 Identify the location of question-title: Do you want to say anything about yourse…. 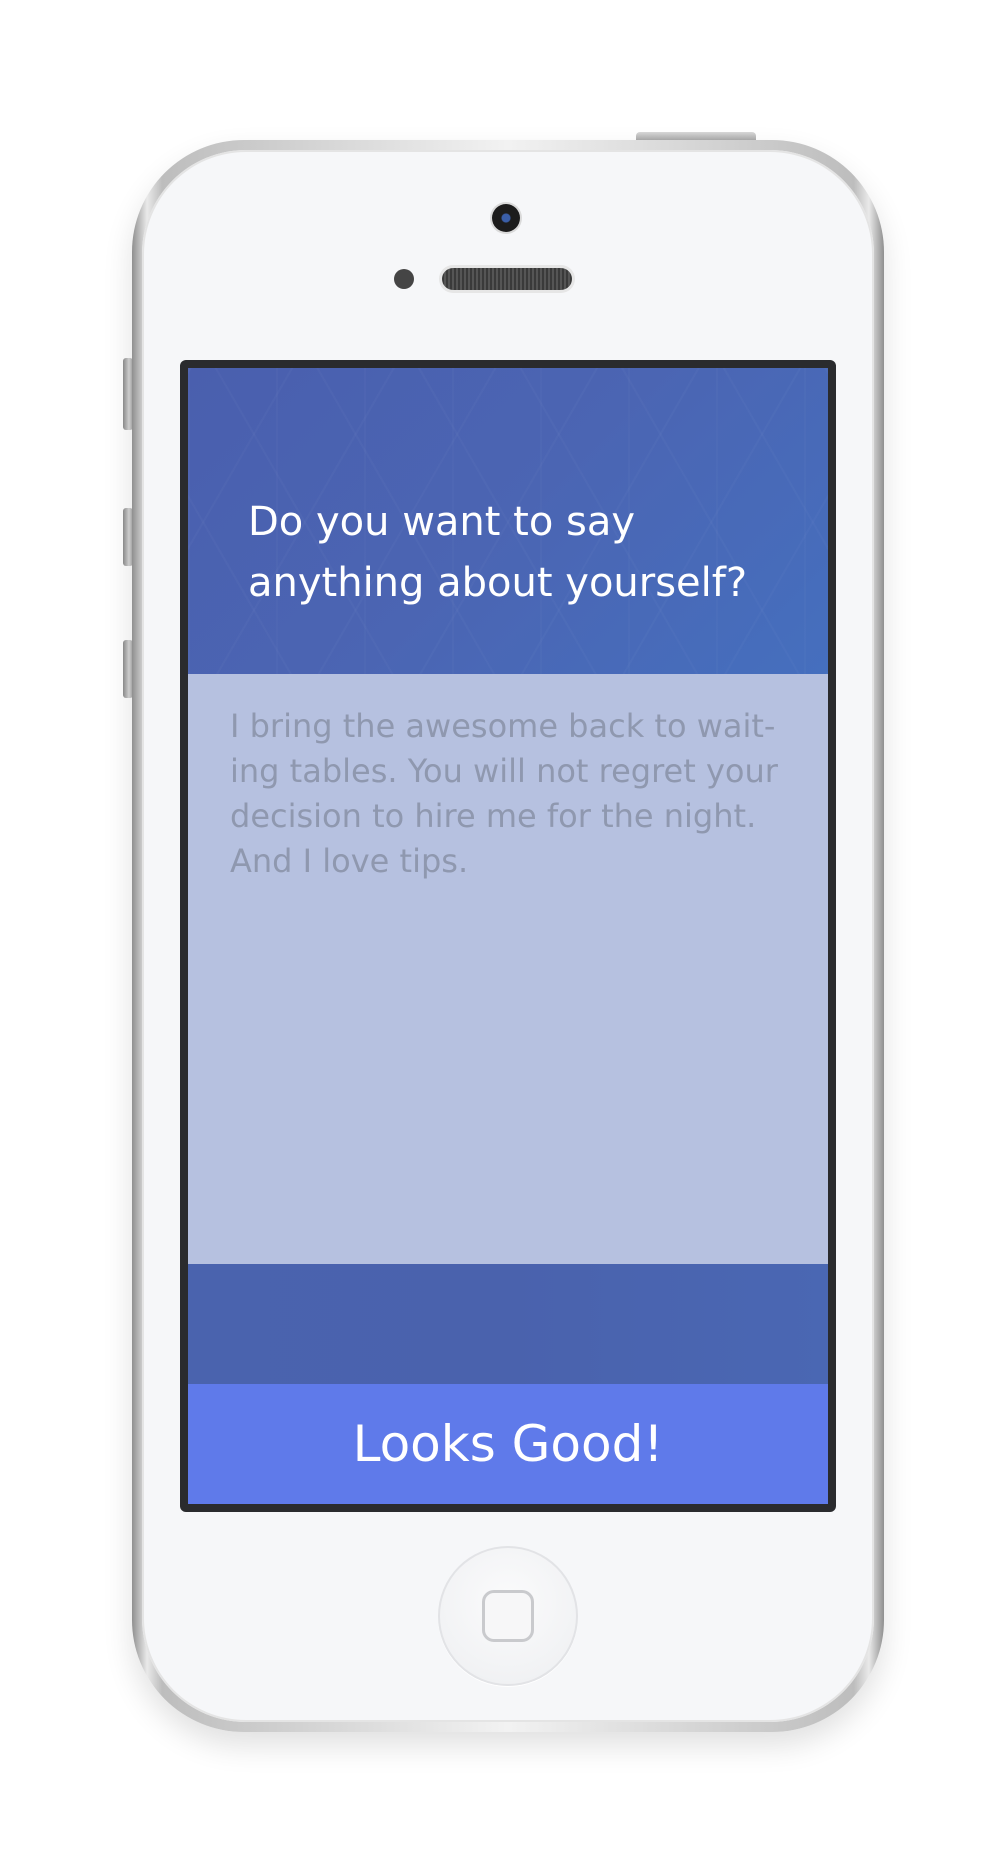
(498, 552).